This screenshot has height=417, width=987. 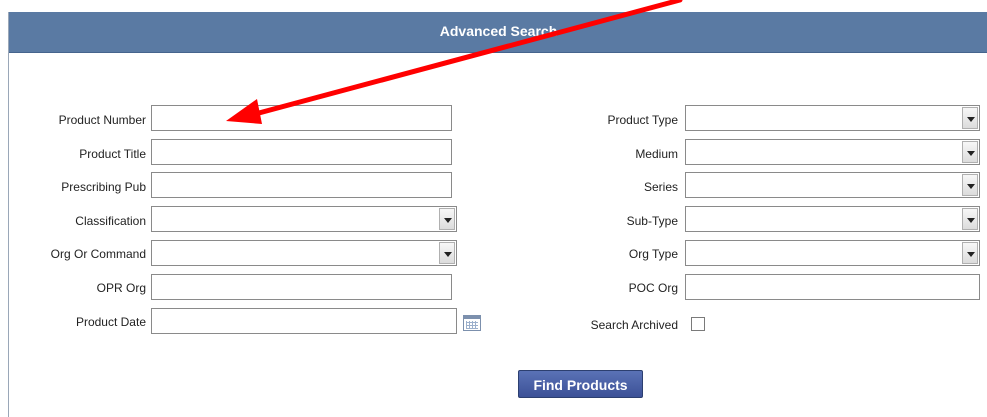 I want to click on annotation-arrow-line, so click(x=462, y=60).